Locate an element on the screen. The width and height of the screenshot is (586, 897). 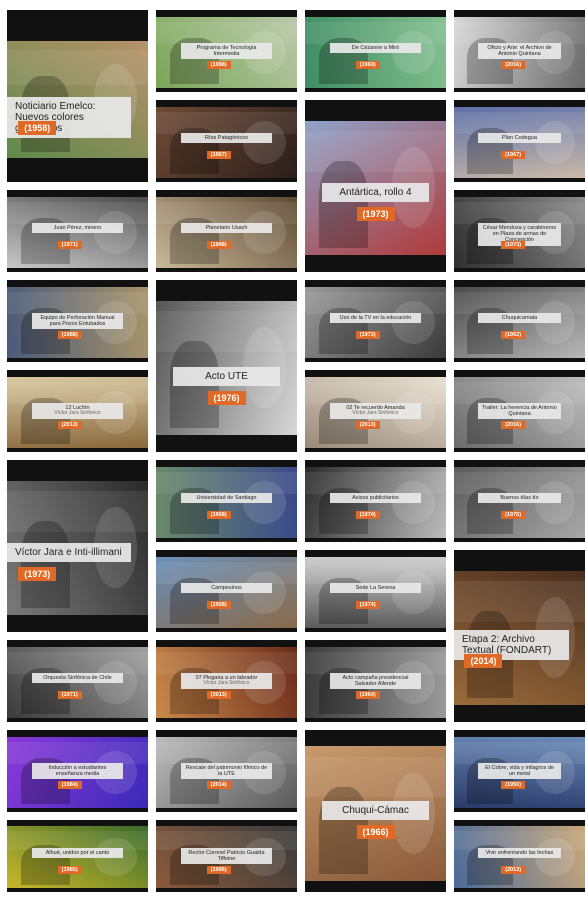
video-caption: Antártica, rollo 4 is located at coordinates (375, 193).